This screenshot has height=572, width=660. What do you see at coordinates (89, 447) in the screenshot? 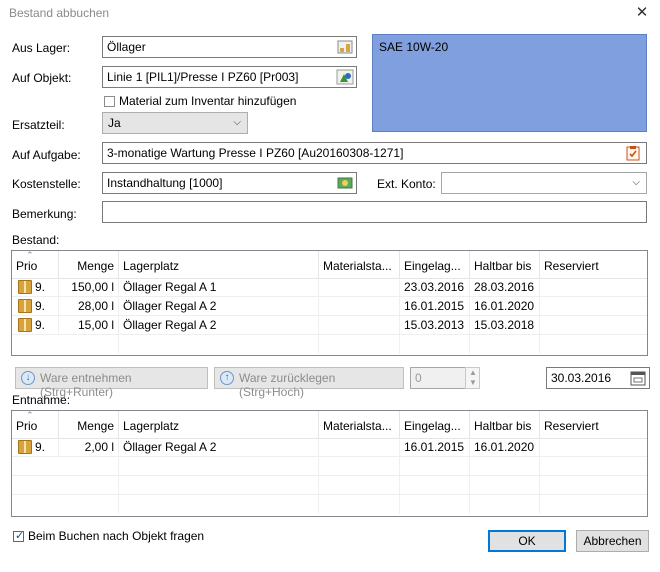
I see `cell-menge: 2,00 l` at bounding box center [89, 447].